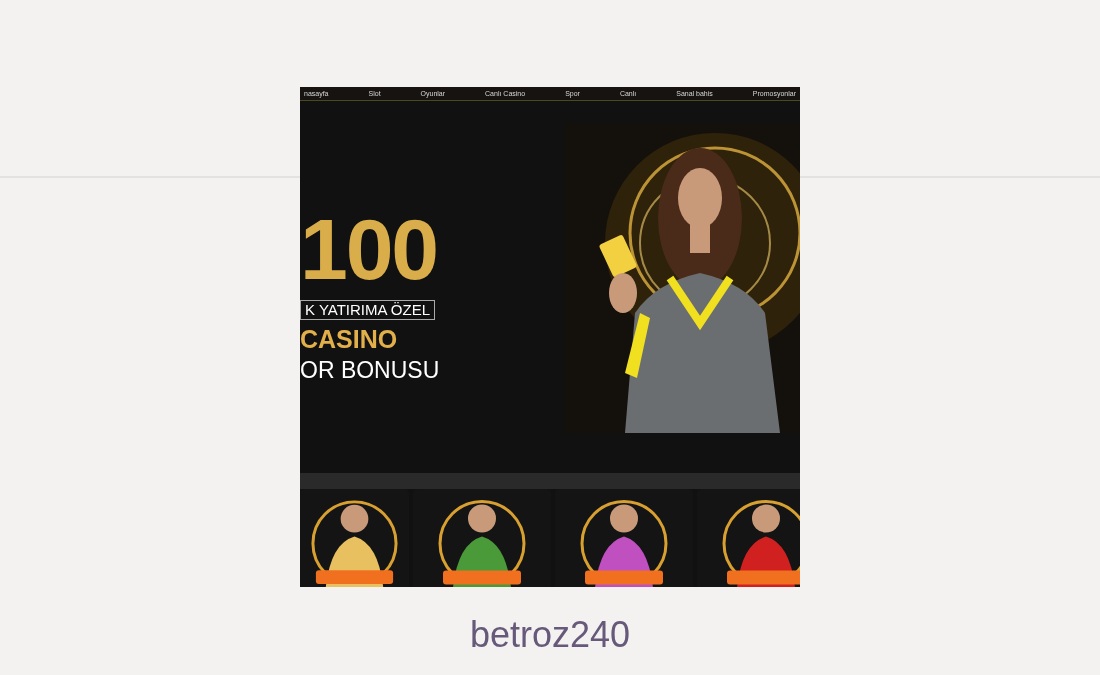 Image resolution: width=1100 pixels, height=675 pixels. I want to click on bonus-tag: K YATIRIMA ÖZEL, so click(368, 310).